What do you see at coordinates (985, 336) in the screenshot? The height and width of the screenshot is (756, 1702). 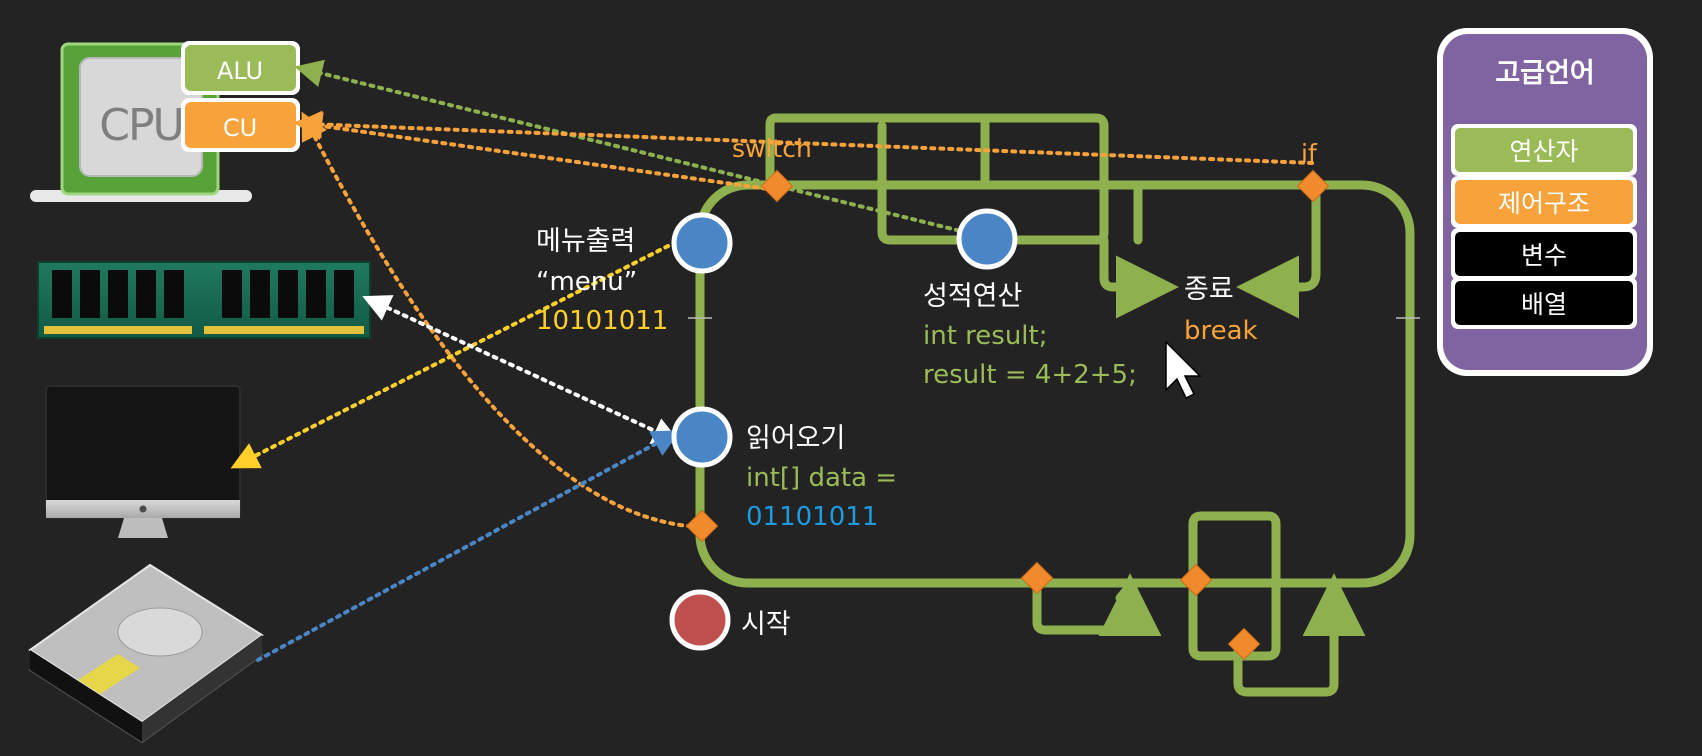 I see `calc-node-decl: int result;` at bounding box center [985, 336].